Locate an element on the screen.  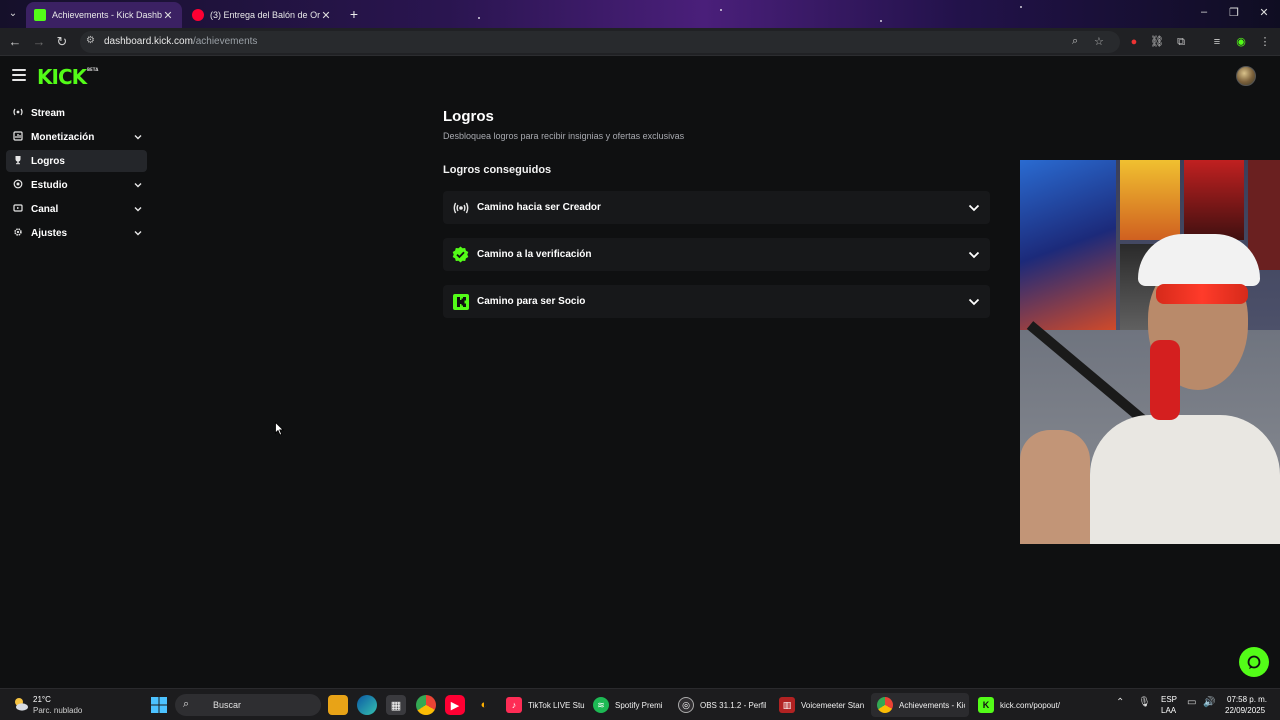
reading-list-icon: ≡ is located at coordinates (1217, 42).